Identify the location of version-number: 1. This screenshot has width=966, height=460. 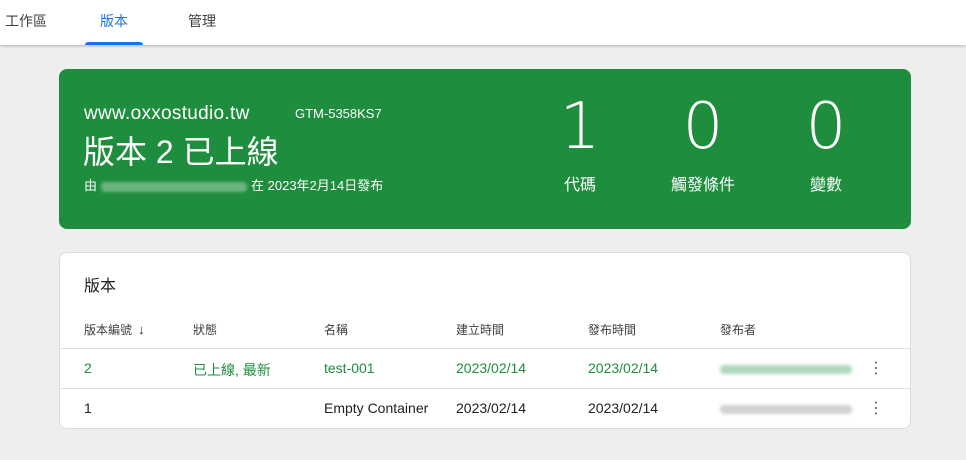
(88, 408).